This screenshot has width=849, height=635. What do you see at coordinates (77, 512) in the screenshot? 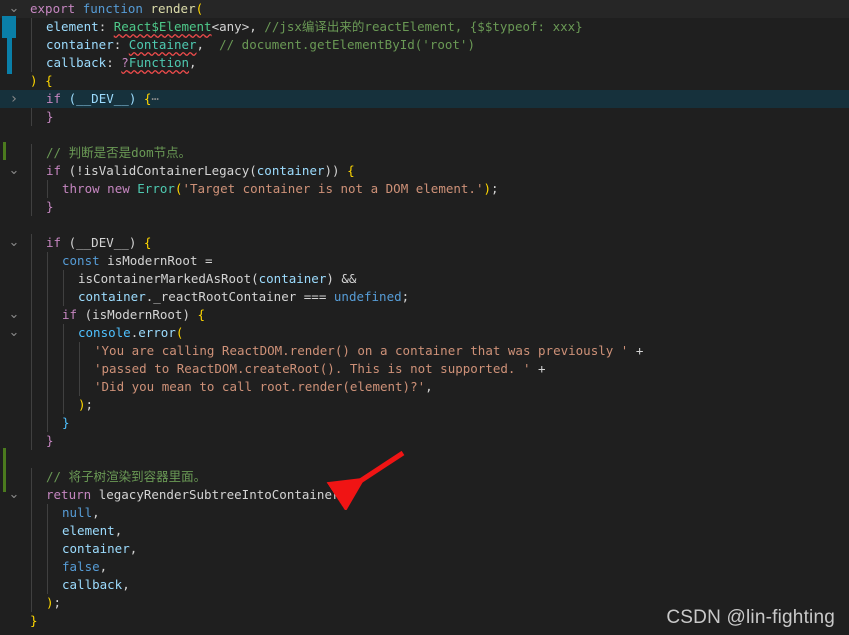
I see `code-token: null` at bounding box center [77, 512].